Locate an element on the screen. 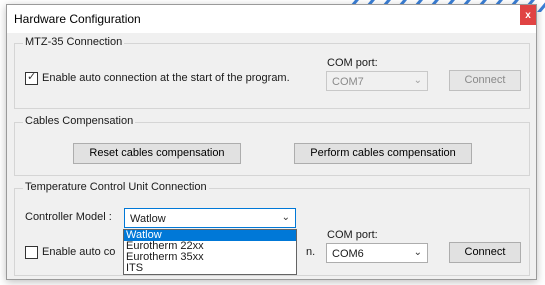 Image resolution: width=545 pixels, height=285 pixels. mtz-auto-connect-checkbox: ✓ is located at coordinates (31, 78).